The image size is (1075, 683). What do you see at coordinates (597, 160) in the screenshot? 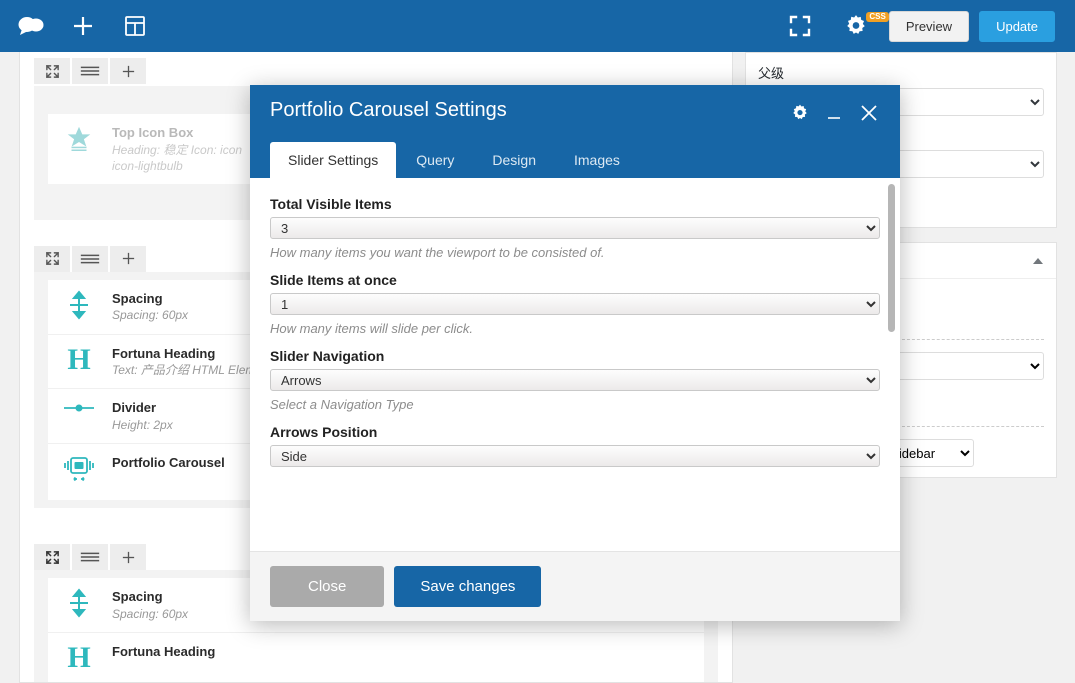
I see `tab-images: Images` at bounding box center [597, 160].